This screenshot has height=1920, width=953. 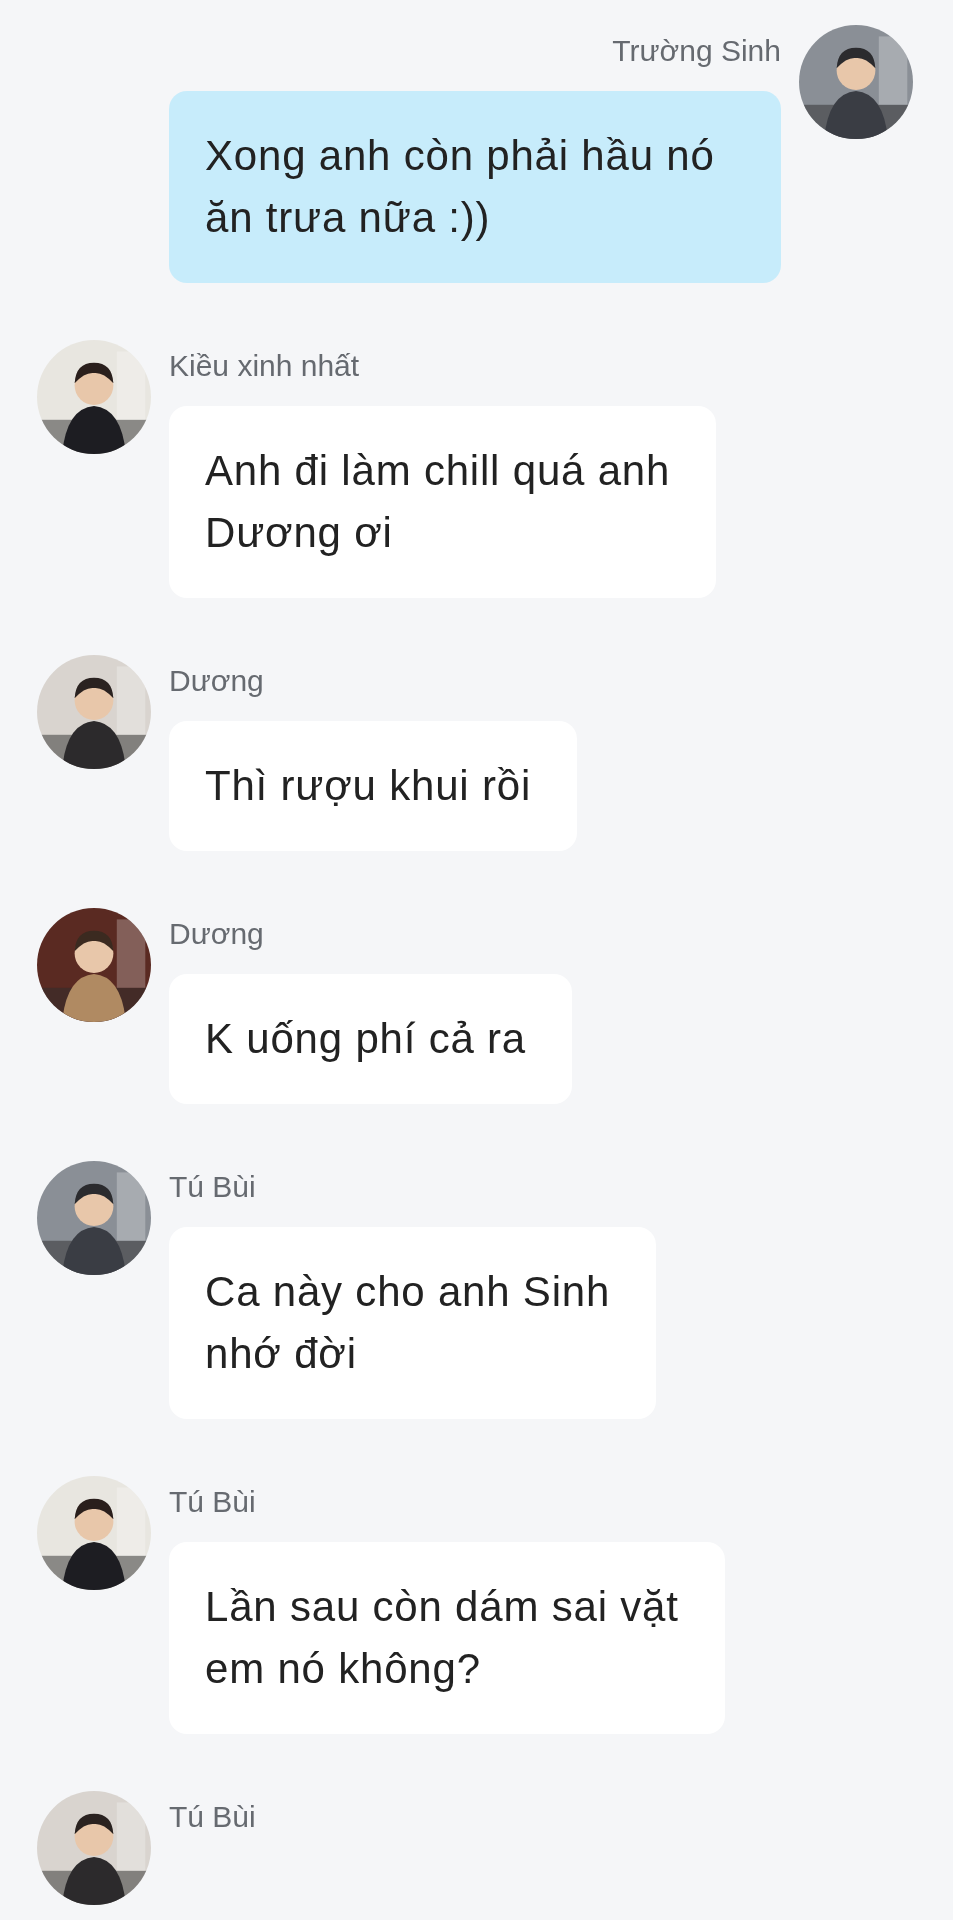 I want to click on message-bubble: Anh đi làm chill quá anh Dương ơi, so click(x=443, y=502).